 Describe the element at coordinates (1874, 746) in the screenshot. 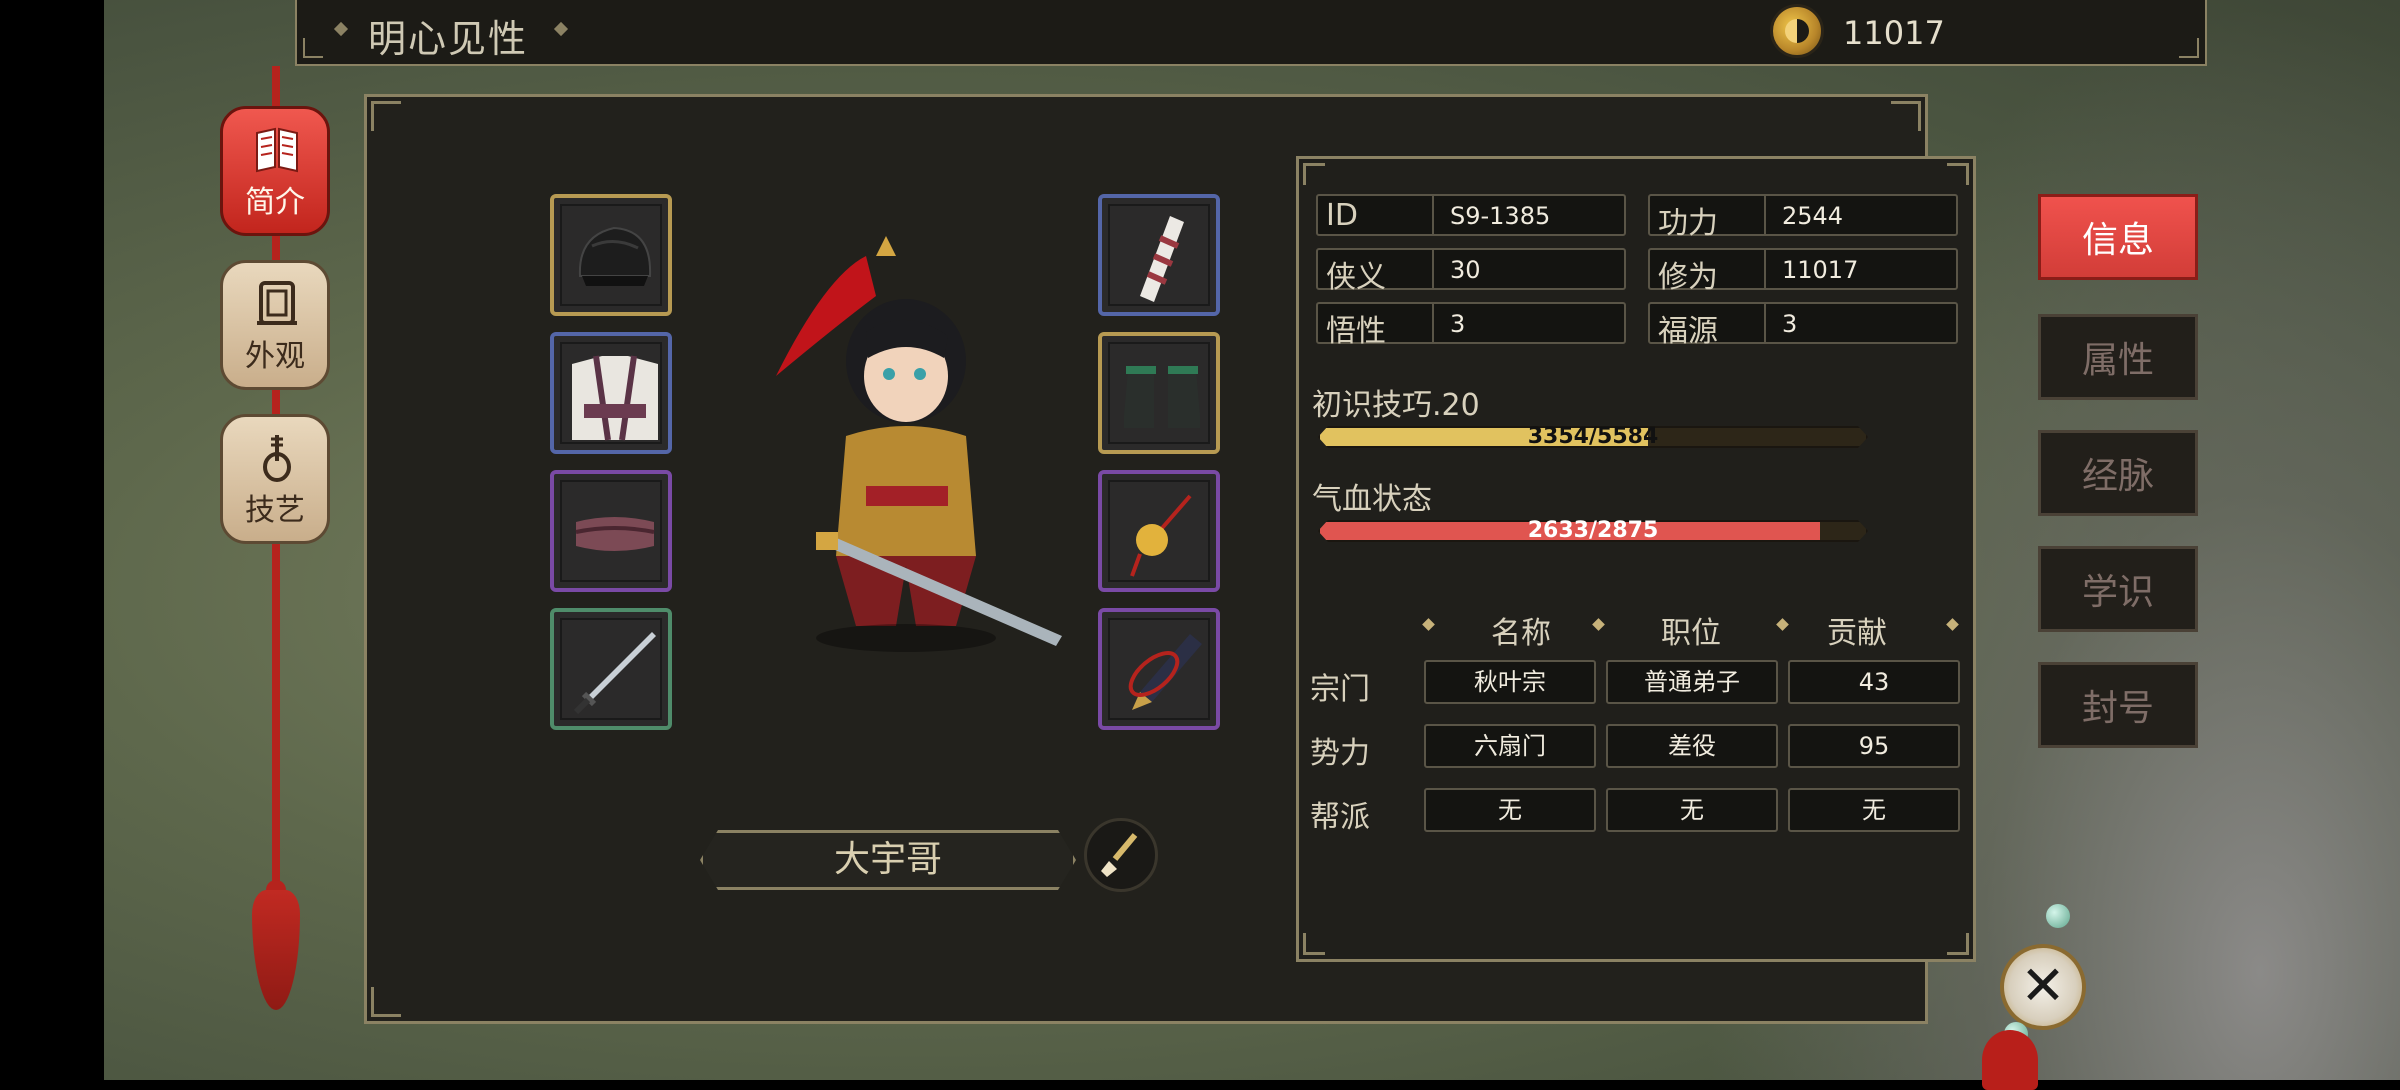

I see `table-cell: 95` at that location.